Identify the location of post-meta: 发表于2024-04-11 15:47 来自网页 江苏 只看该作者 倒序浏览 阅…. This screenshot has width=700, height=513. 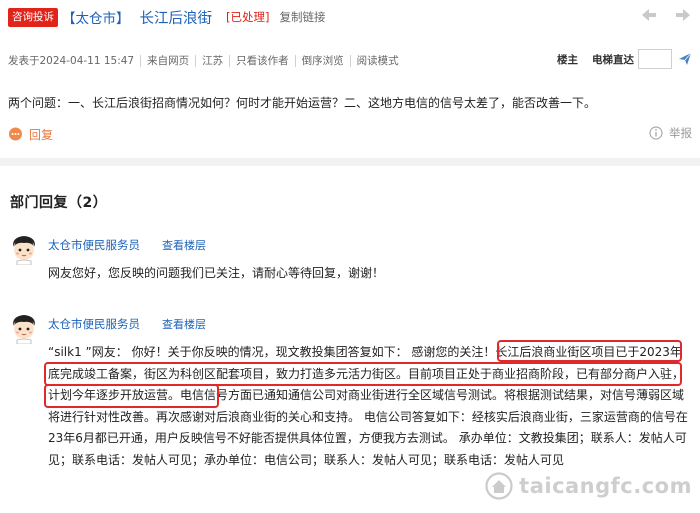
(353, 59).